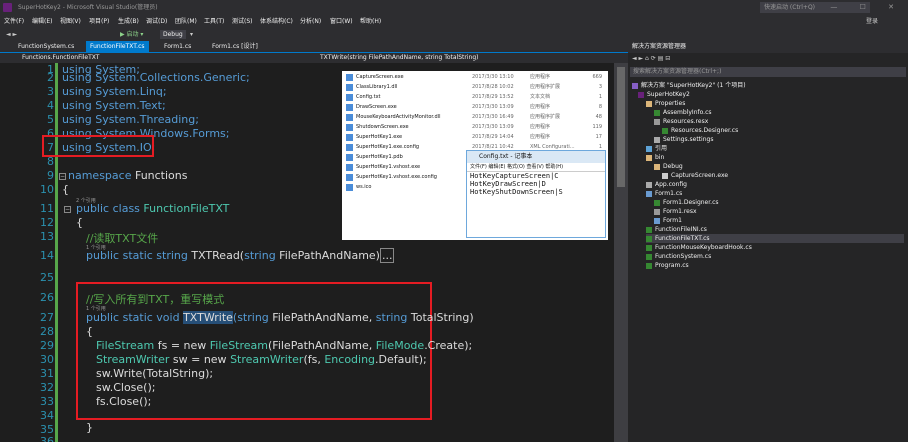 The height and width of the screenshot is (442, 908). I want to click on code-line: sw.Close();, so click(126, 387).